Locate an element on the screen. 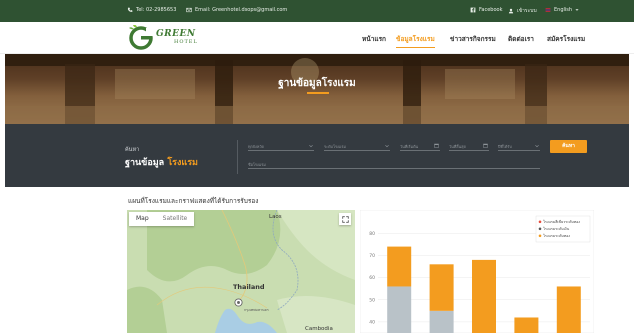 Image resolution: width=634 pixels, height=333 pixels. start-date-input: วันที่เริ่มต้น is located at coordinates (420, 145).